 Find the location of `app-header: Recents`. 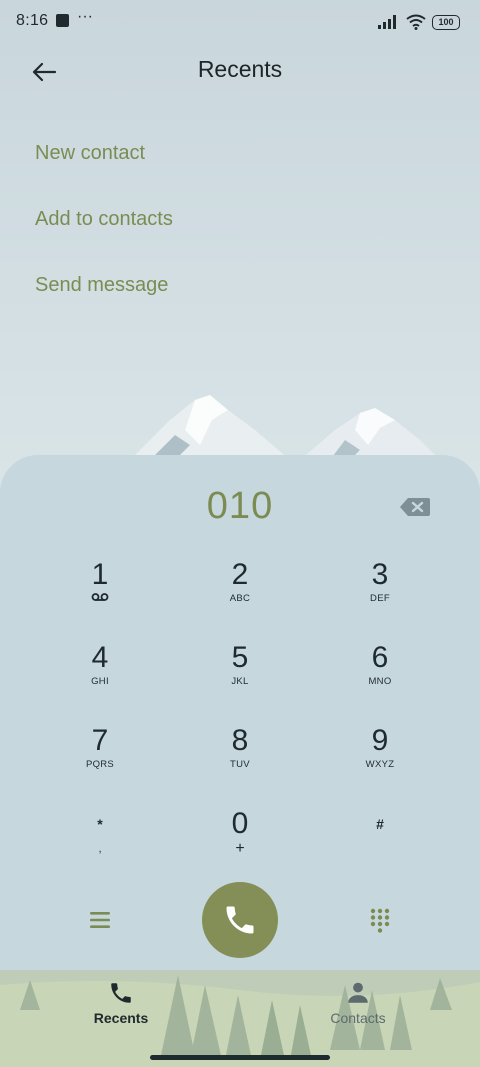

app-header: Recents is located at coordinates (240, 72).